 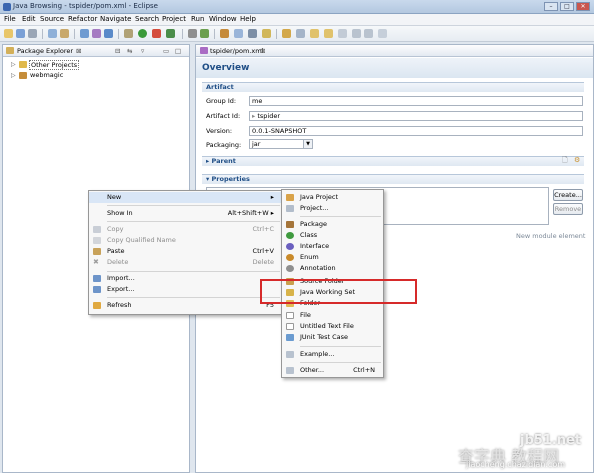 What do you see at coordinates (128, 33) in the screenshot?
I see `debug-icon` at bounding box center [128, 33].